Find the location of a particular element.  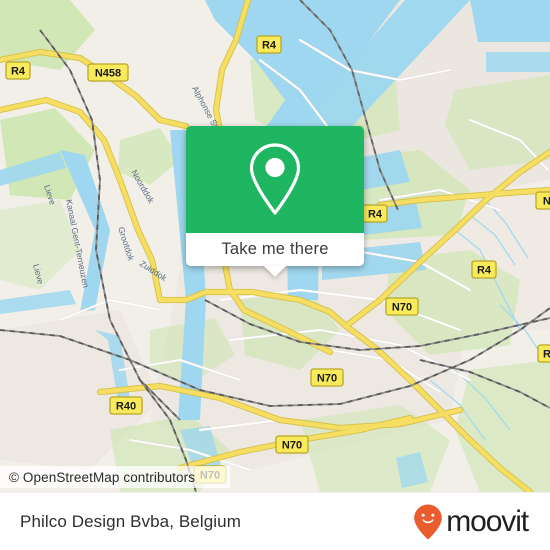

map-pin-icon is located at coordinates (275, 178).